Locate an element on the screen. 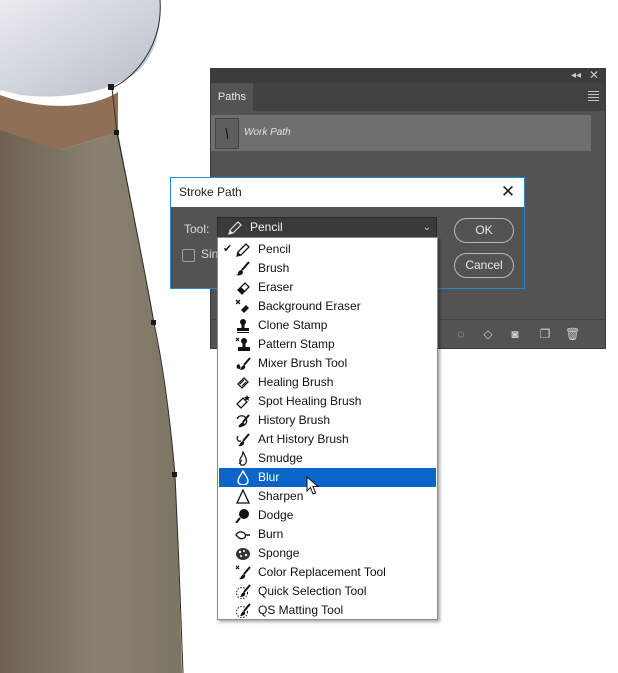 The width and height of the screenshot is (618, 673). panel-header-bar: ◂◂ ✕ is located at coordinates (408, 76).